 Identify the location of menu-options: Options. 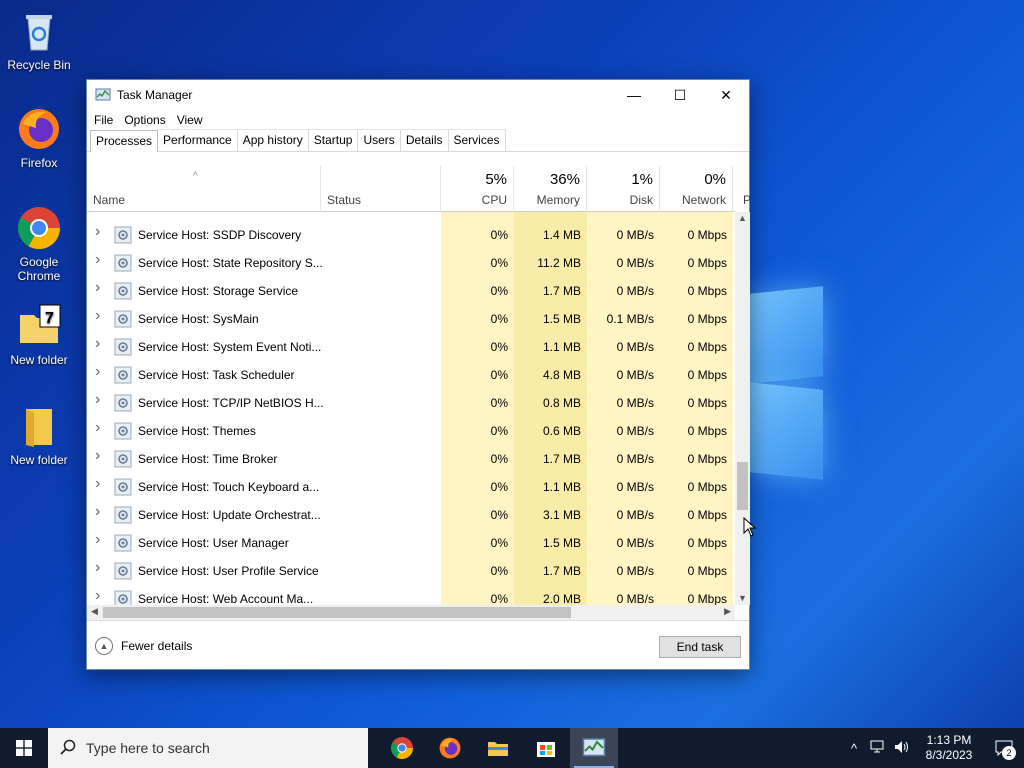
(144, 120).